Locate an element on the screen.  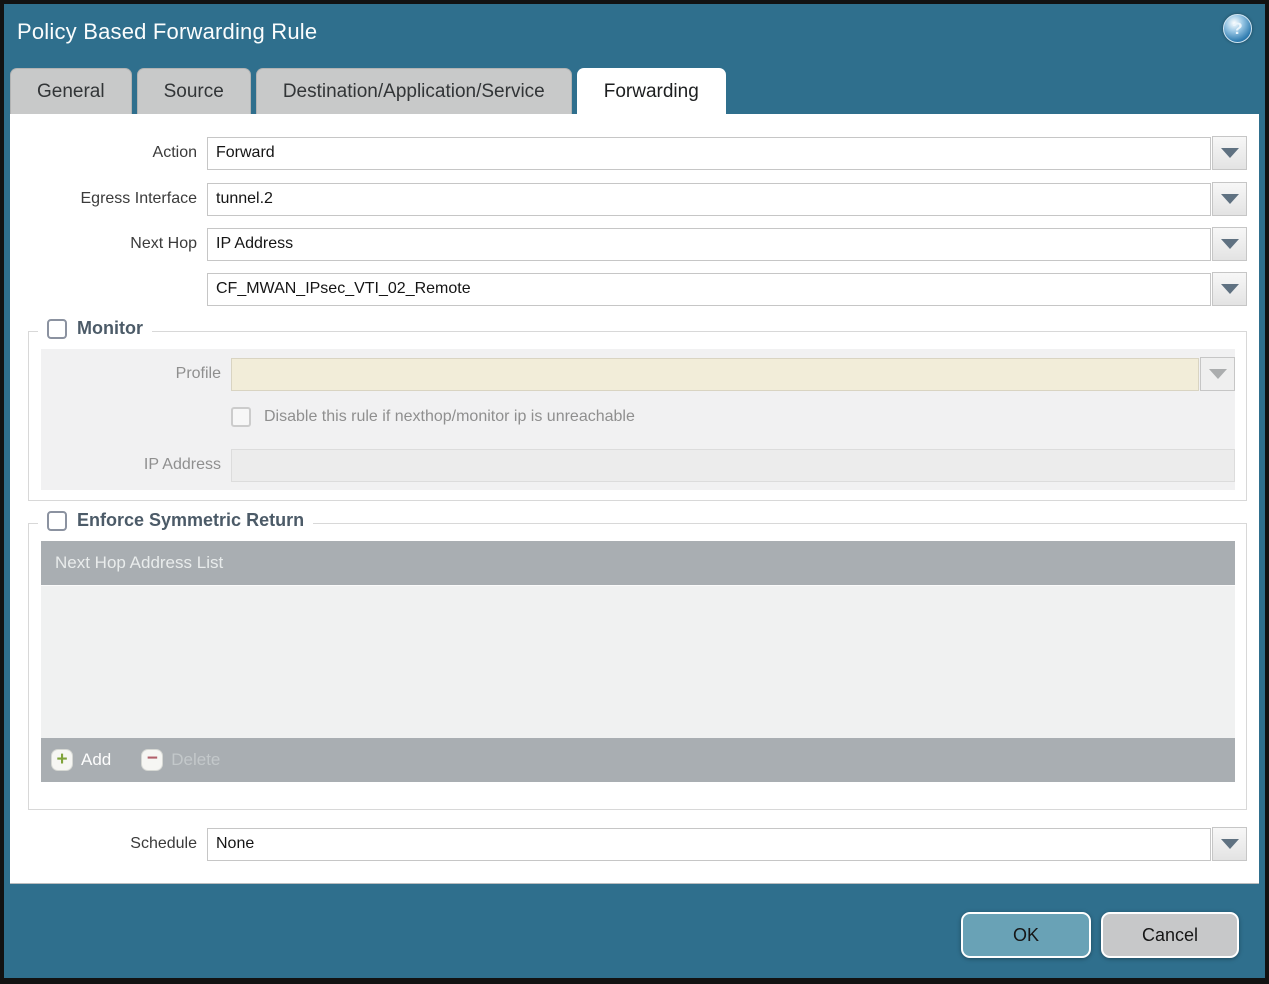
action-dropdown-button is located at coordinates (1229, 153).